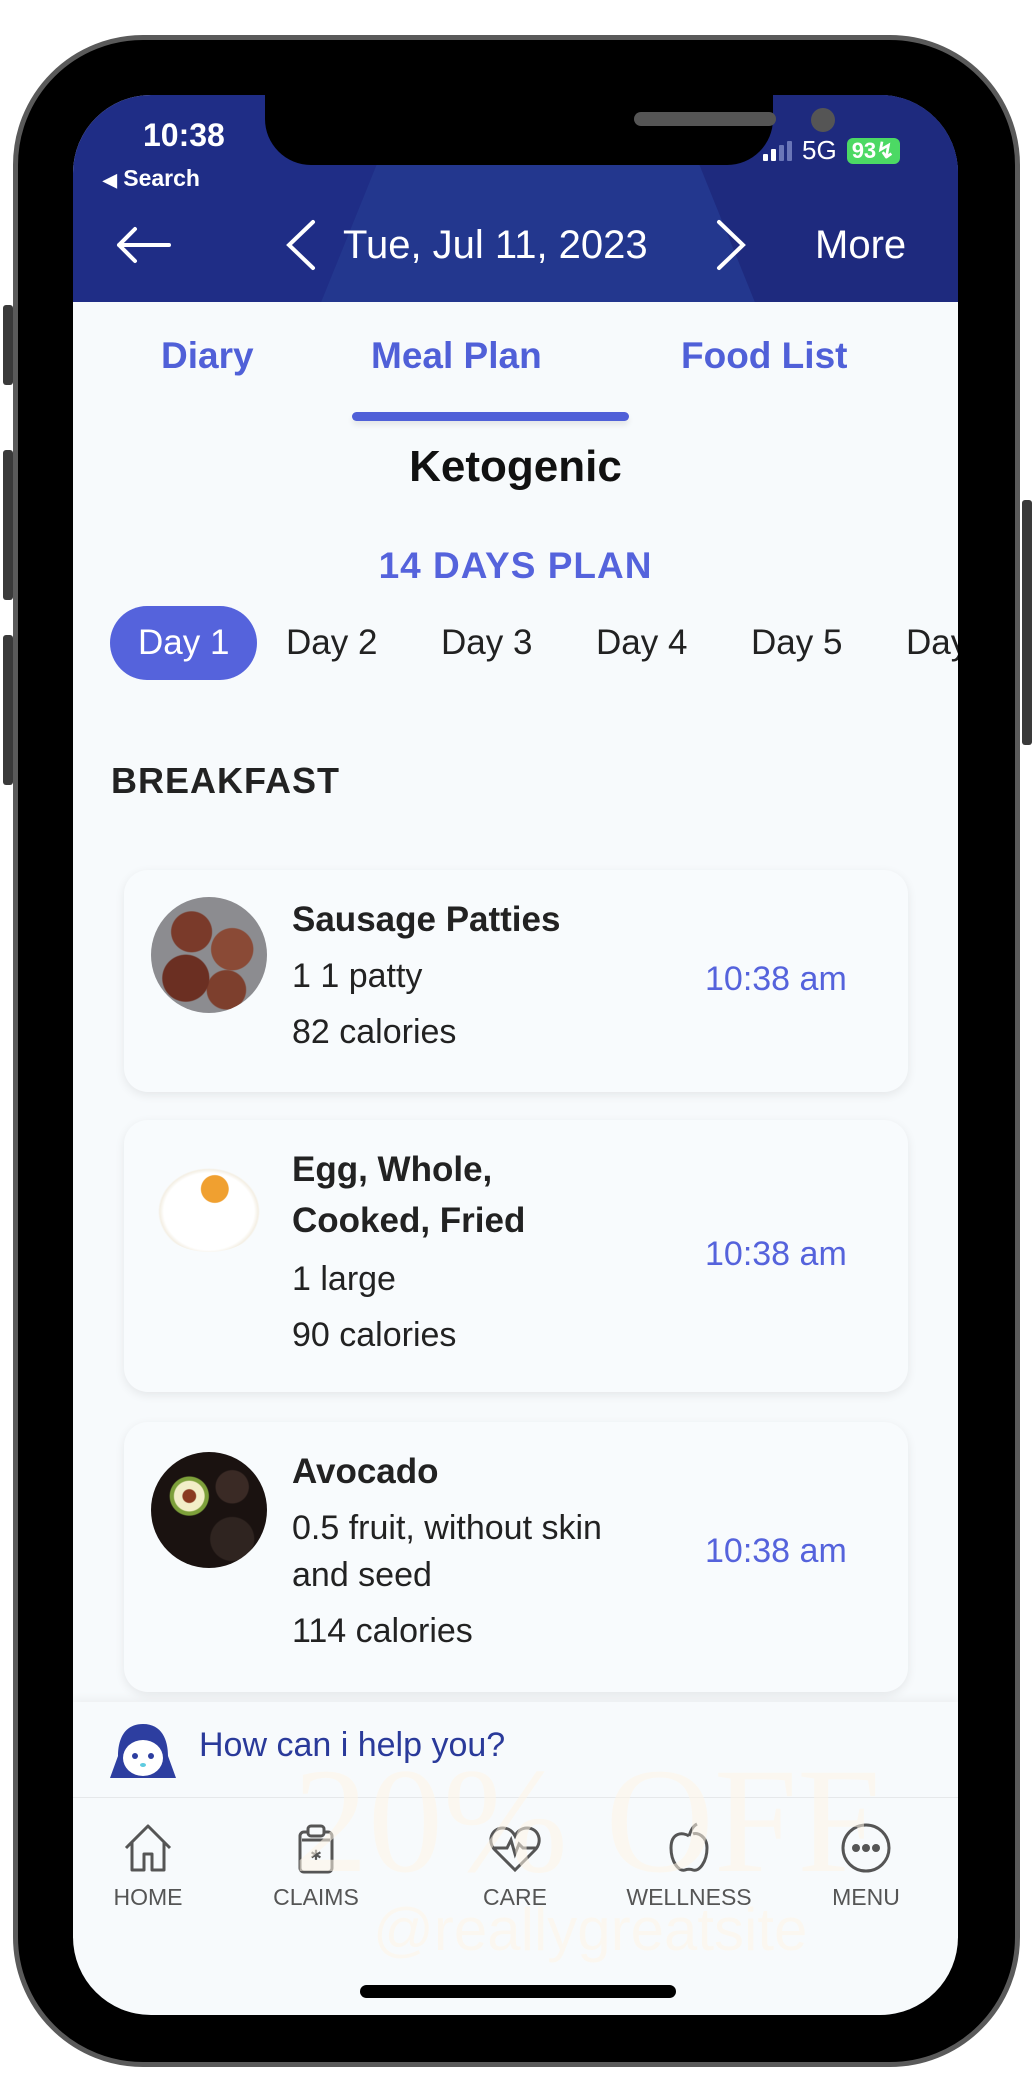 The image size is (1036, 2081). Describe the element at coordinates (866, 1897) in the screenshot. I see `nav-label: MENU` at that location.